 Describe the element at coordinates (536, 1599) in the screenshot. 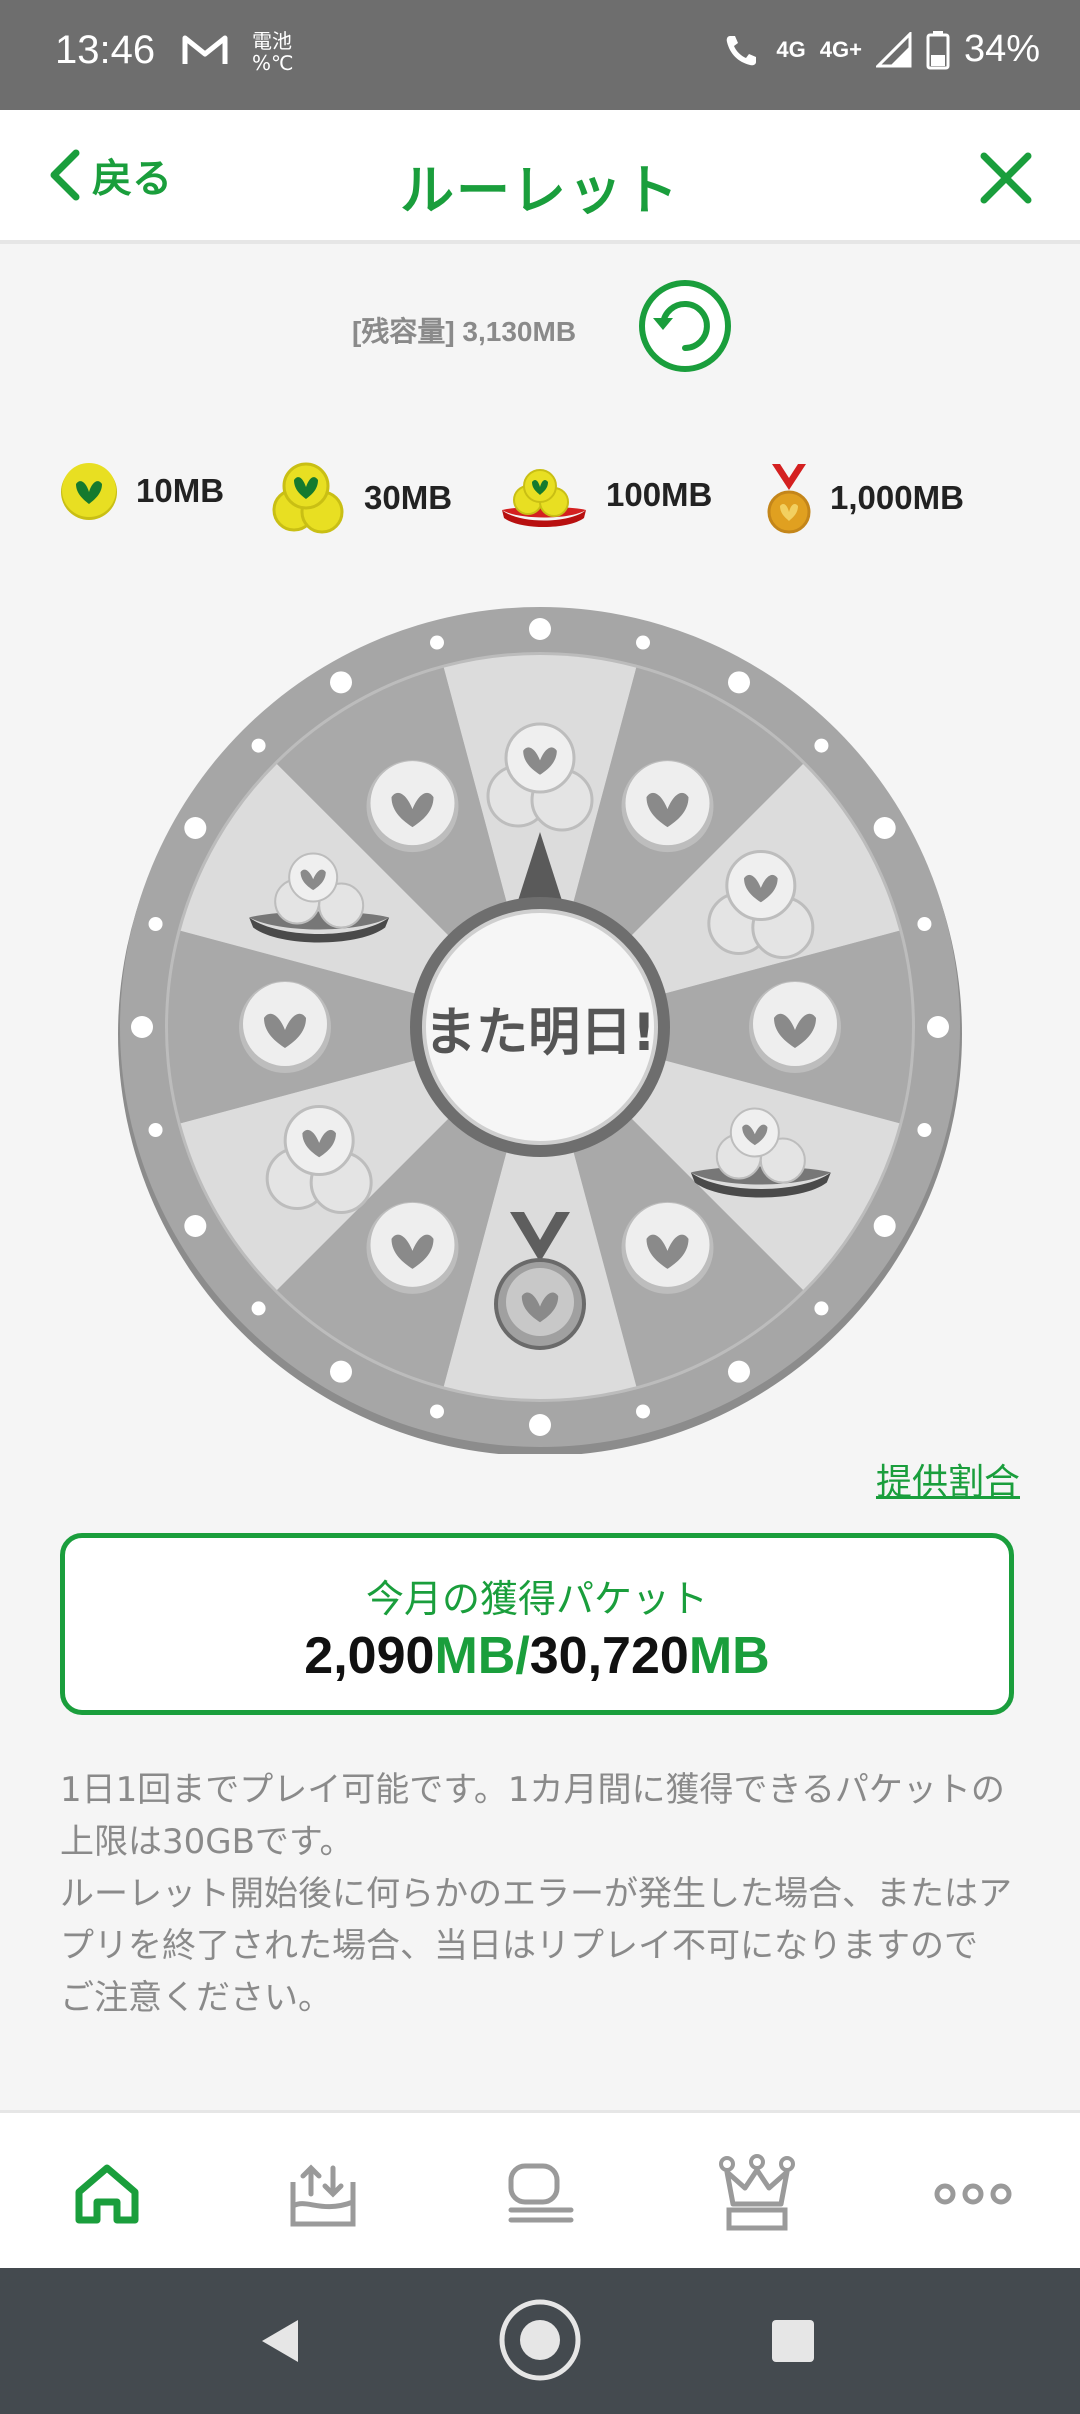

I see `packet-title: 今月の獲得パケット` at that location.